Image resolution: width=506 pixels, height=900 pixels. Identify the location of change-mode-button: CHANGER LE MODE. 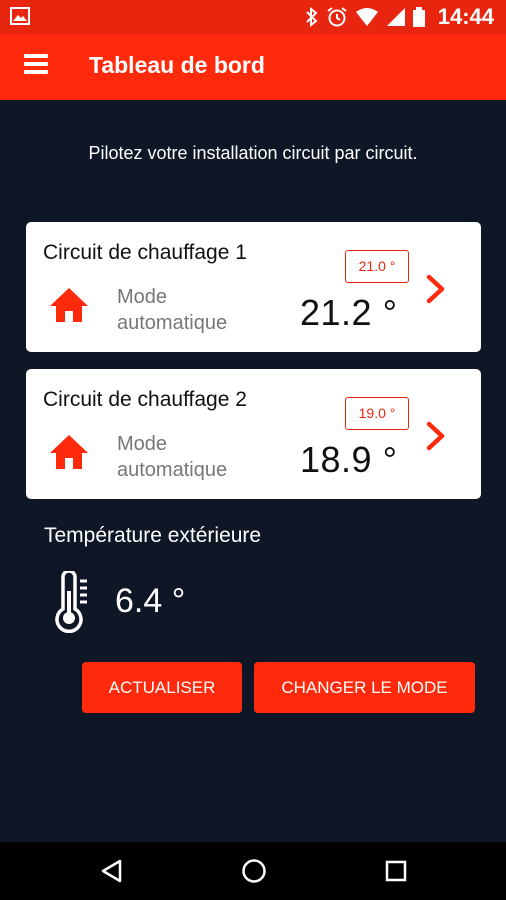
(364, 687).